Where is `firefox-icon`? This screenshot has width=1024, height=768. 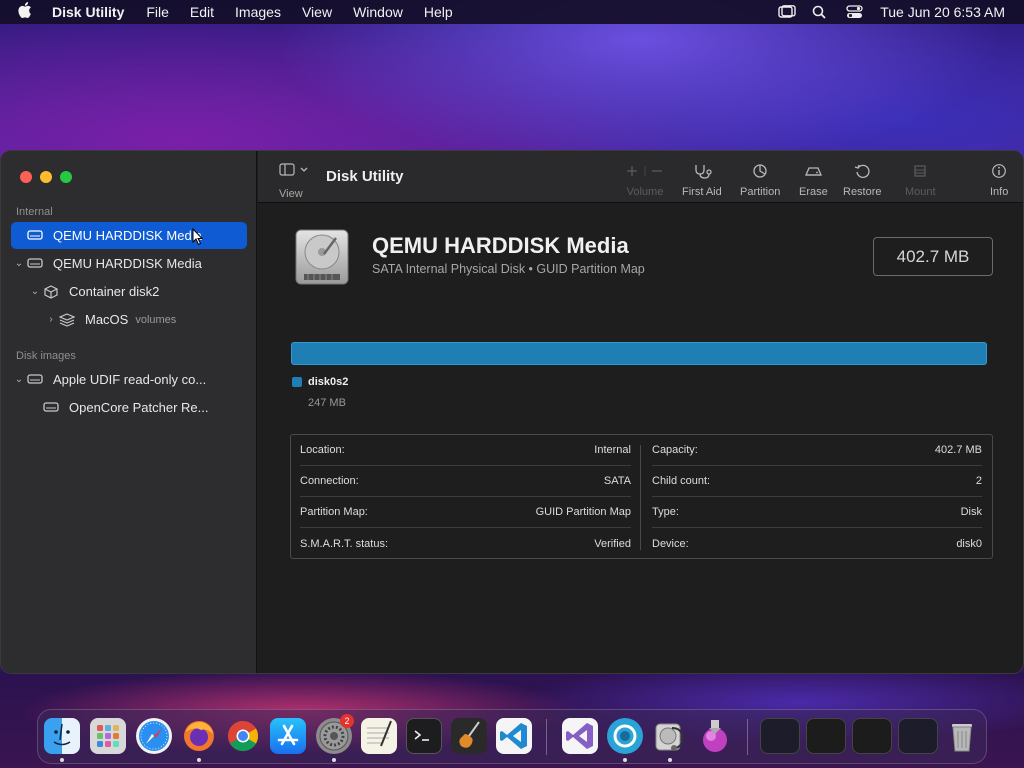
firefox-icon is located at coordinates (199, 736).